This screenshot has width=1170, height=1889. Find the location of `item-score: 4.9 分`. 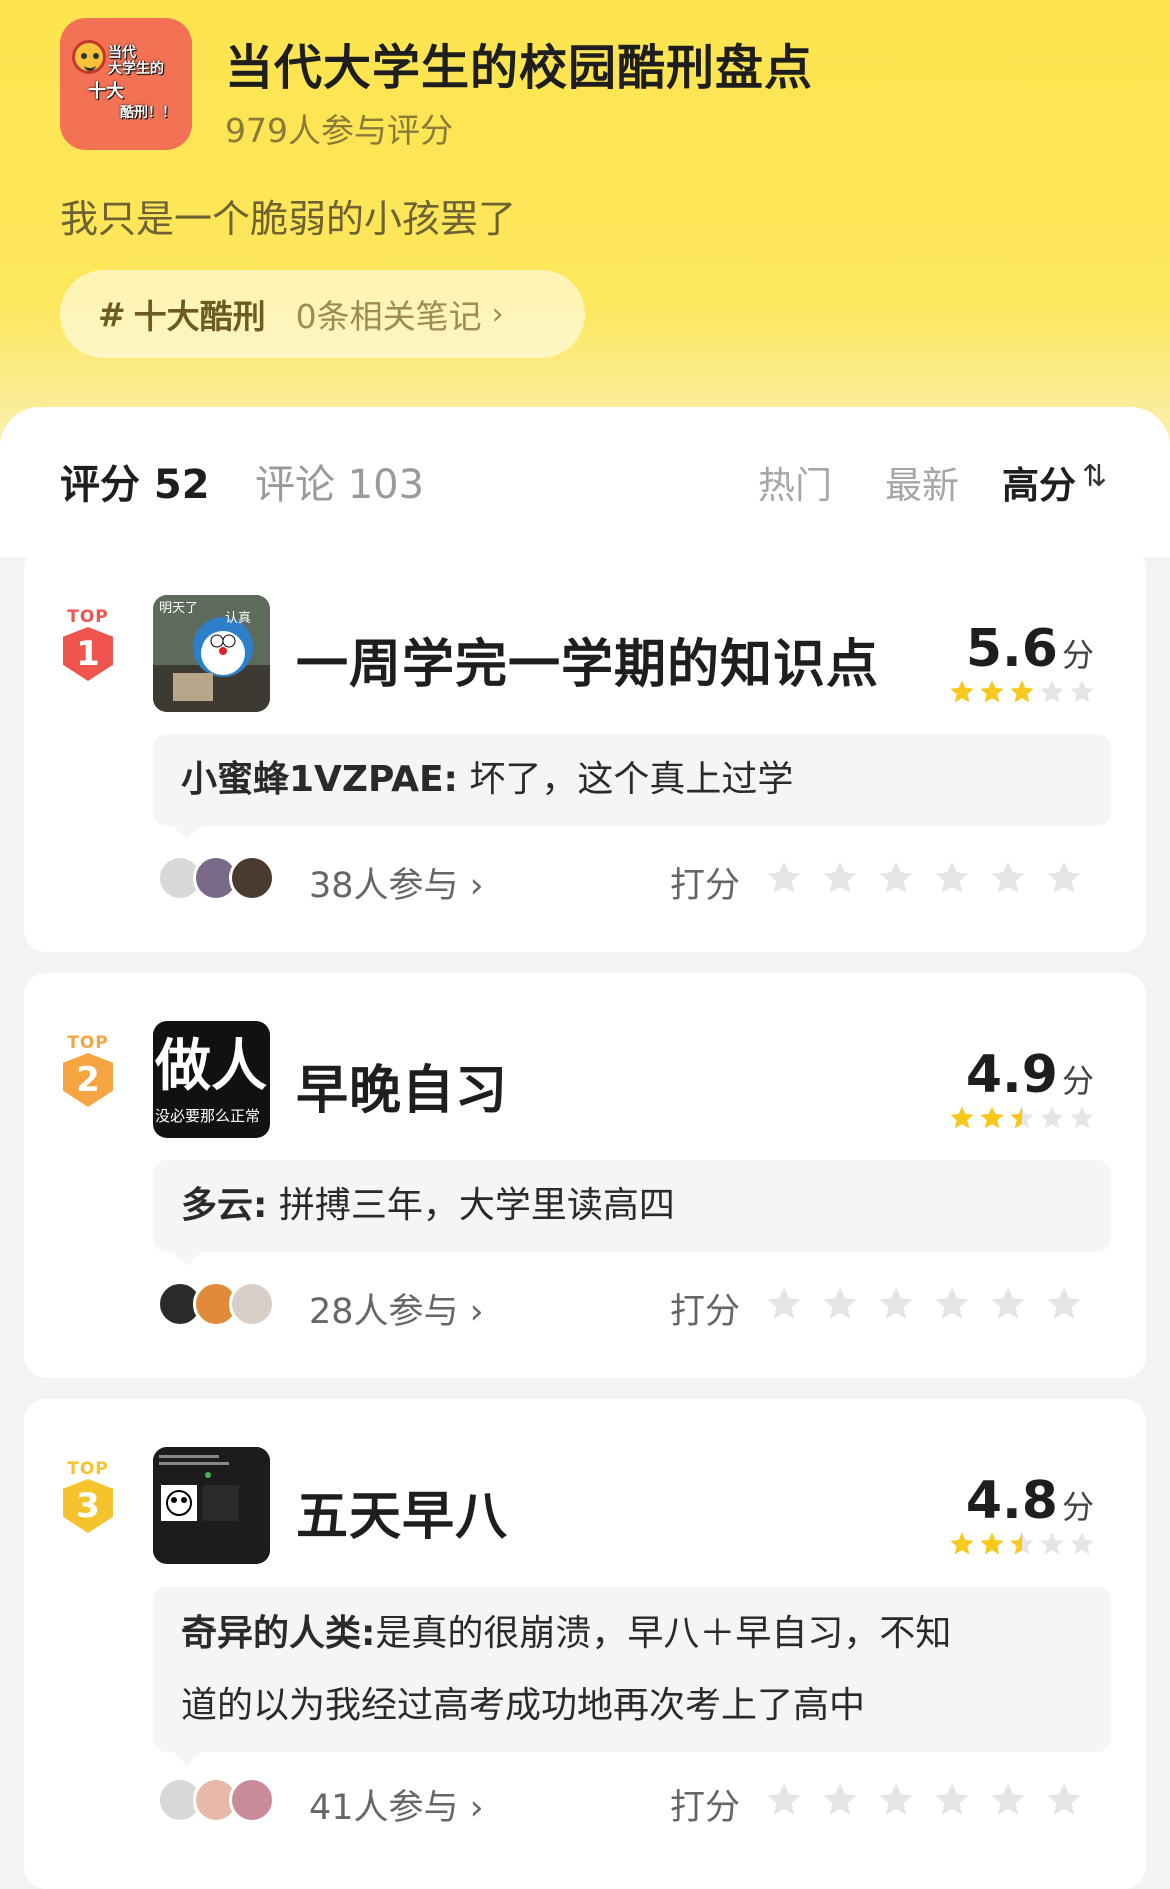

item-score: 4.9 分 is located at coordinates (1029, 1075).